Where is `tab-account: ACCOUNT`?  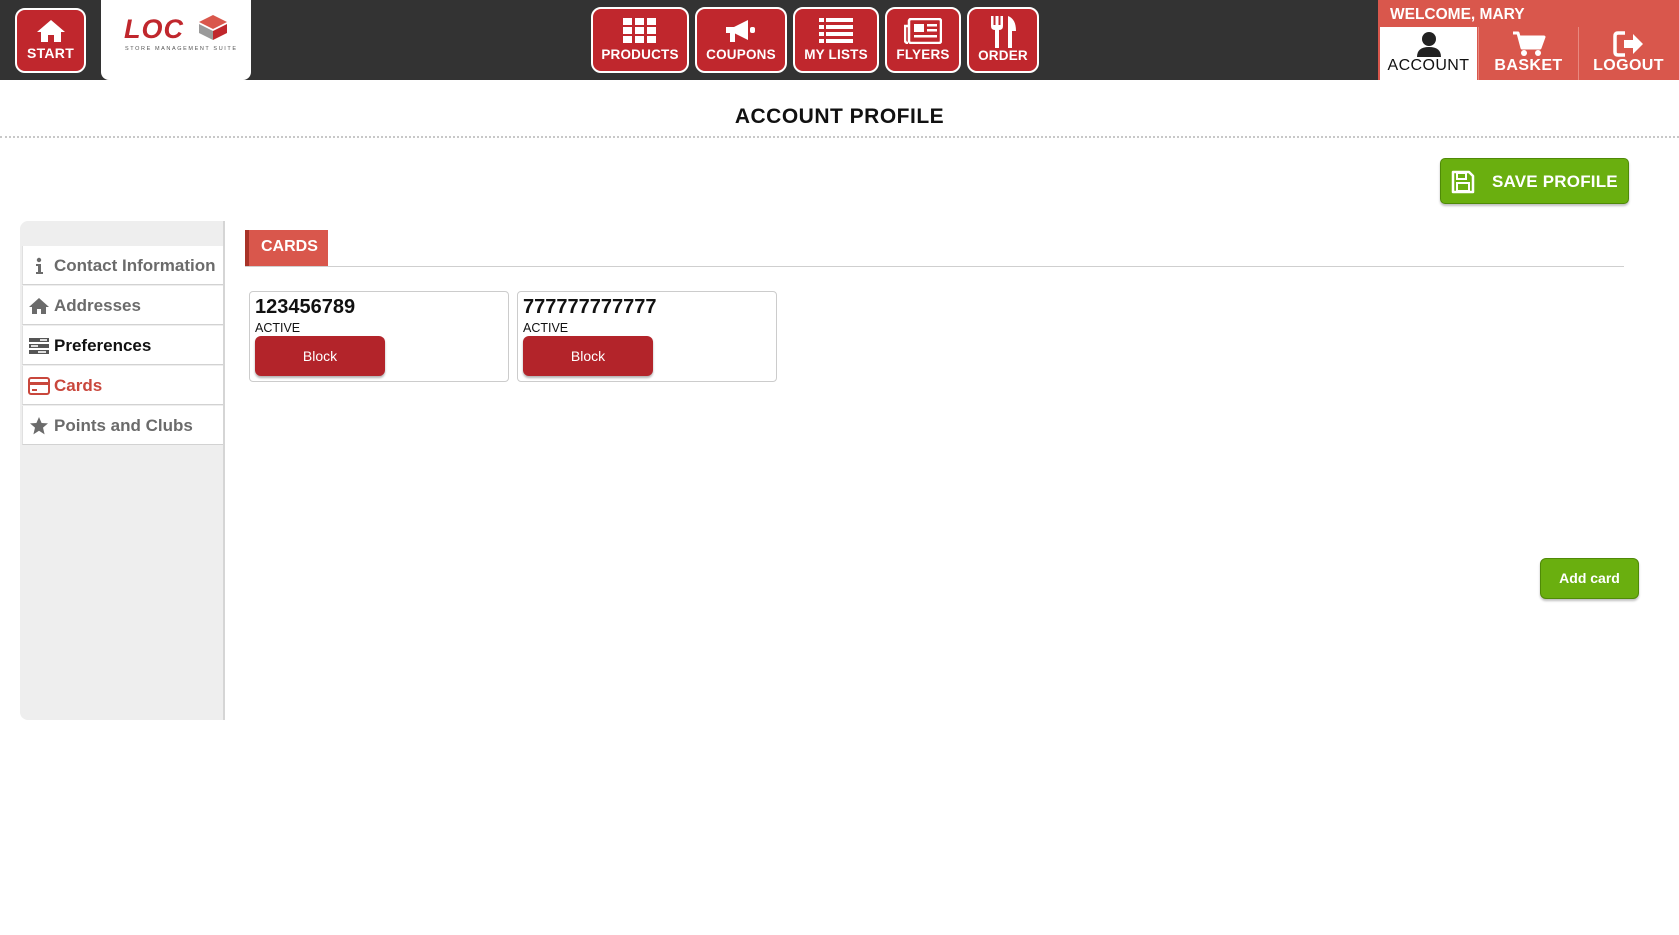
tab-account: ACCOUNT is located at coordinates (1427, 53).